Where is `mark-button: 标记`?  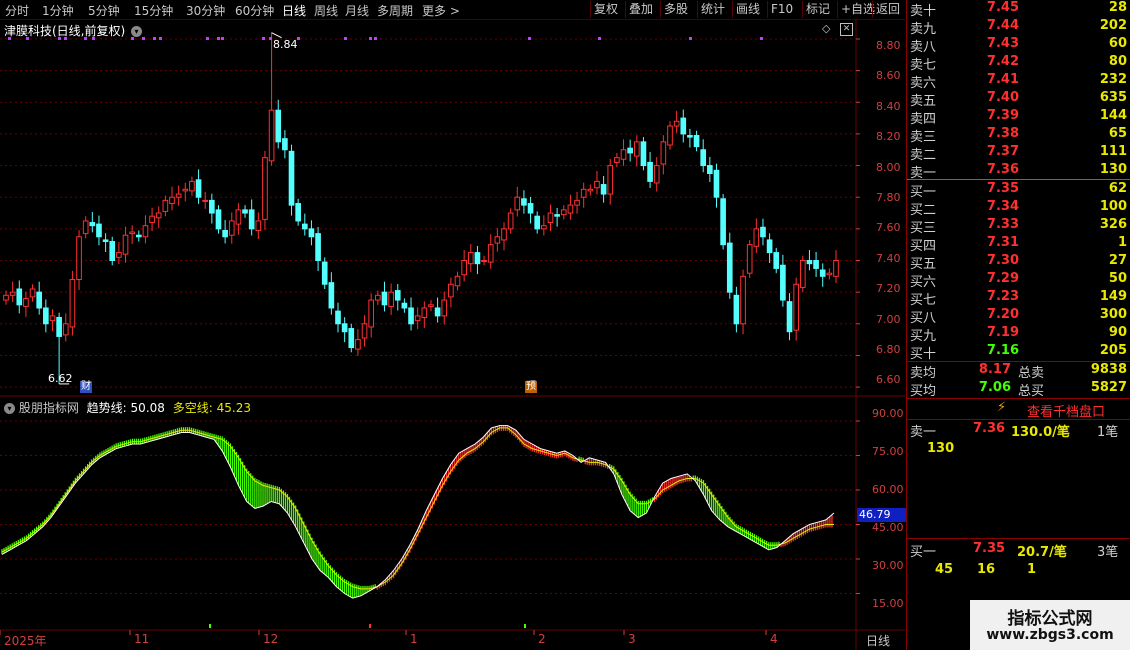
mark-button: 标记 is located at coordinates (817, 9).